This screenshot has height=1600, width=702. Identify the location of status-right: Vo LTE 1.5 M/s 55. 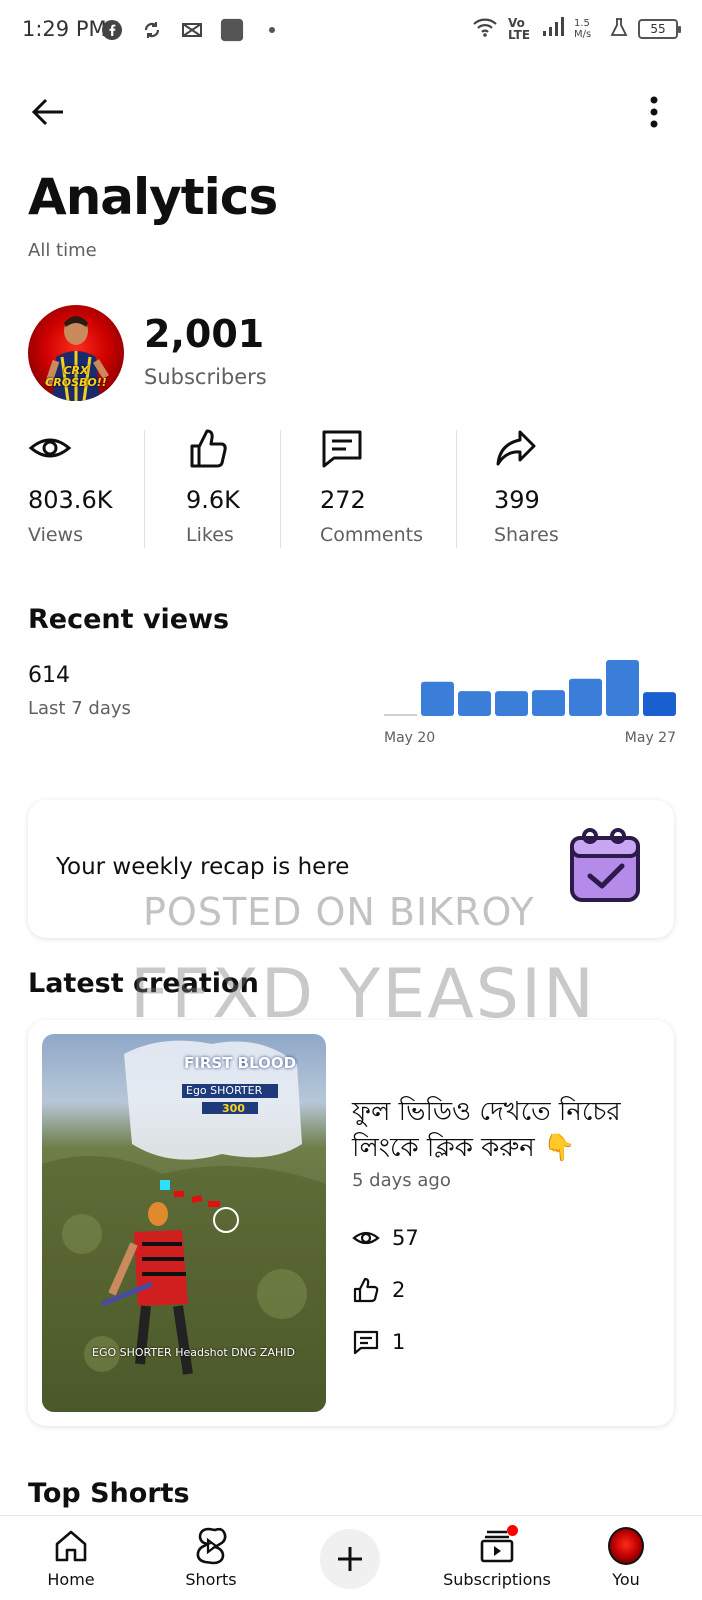
(576, 29).